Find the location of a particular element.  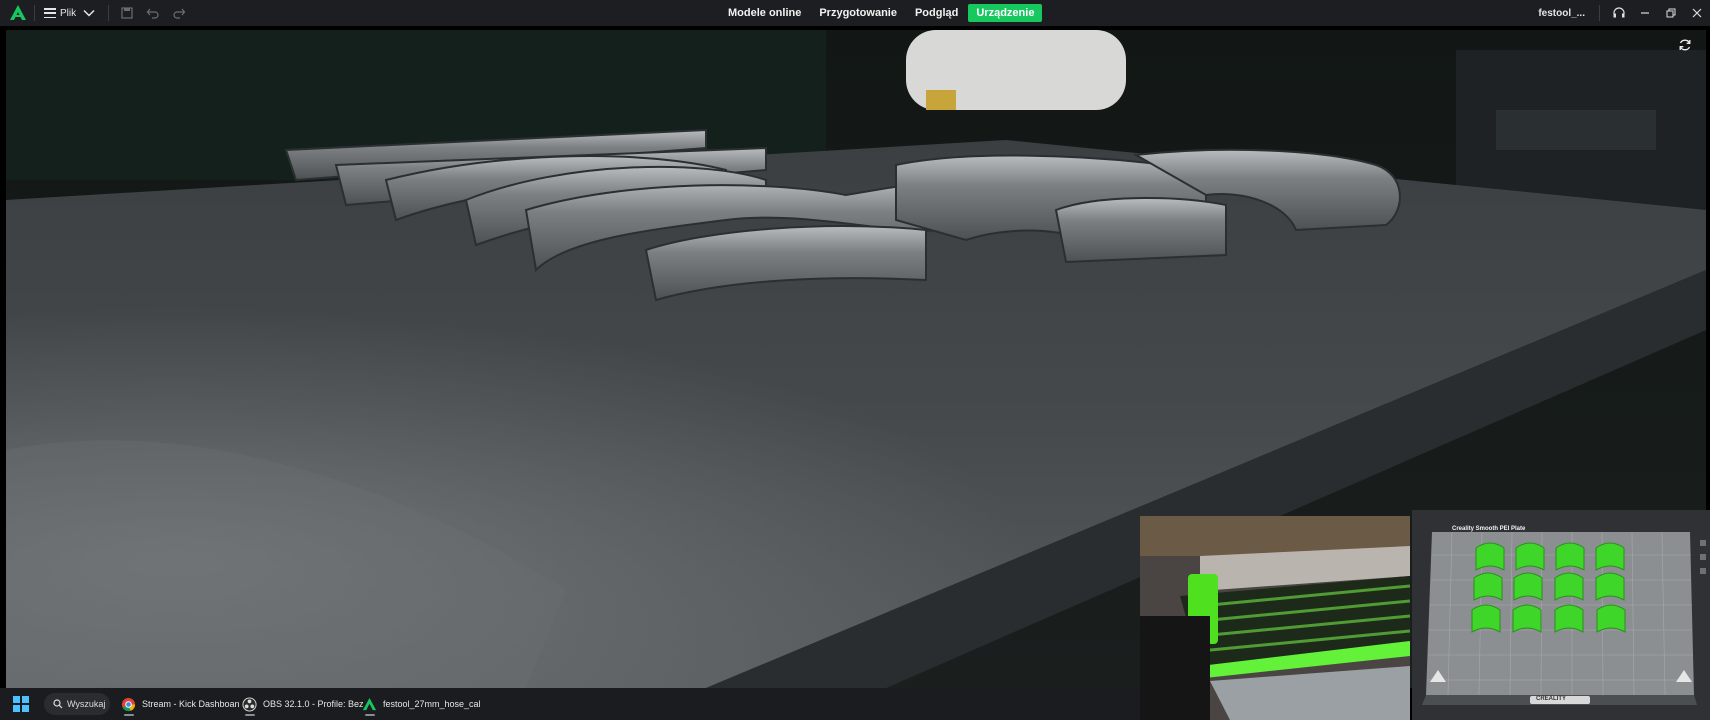

taskbar-item-chrome: Stream - Kick Dashboan is located at coordinates (180, 704).